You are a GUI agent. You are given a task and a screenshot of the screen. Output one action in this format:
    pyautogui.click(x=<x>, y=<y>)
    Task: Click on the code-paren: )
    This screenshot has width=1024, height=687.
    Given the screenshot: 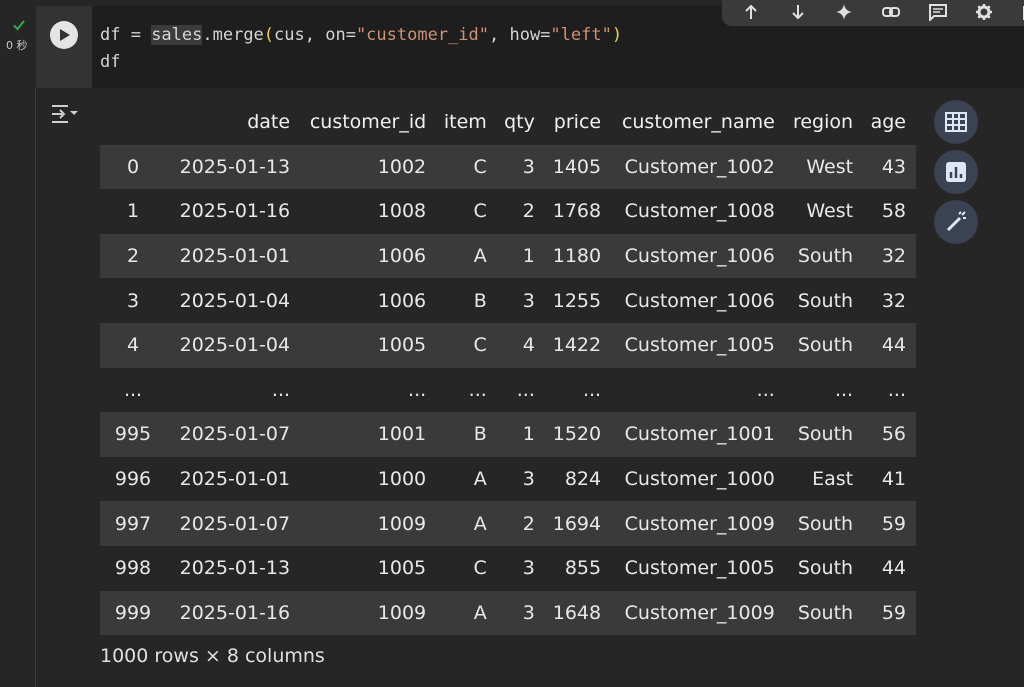 What is the action you would take?
    pyautogui.click(x=617, y=35)
    